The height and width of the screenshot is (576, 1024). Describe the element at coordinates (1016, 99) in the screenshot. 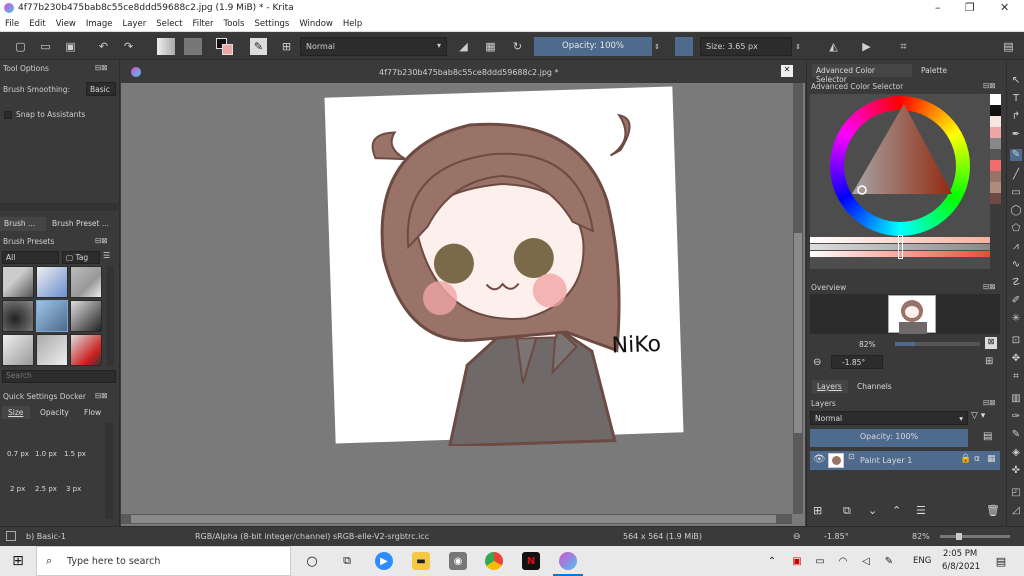

I see `text-tool-icon: T` at that location.